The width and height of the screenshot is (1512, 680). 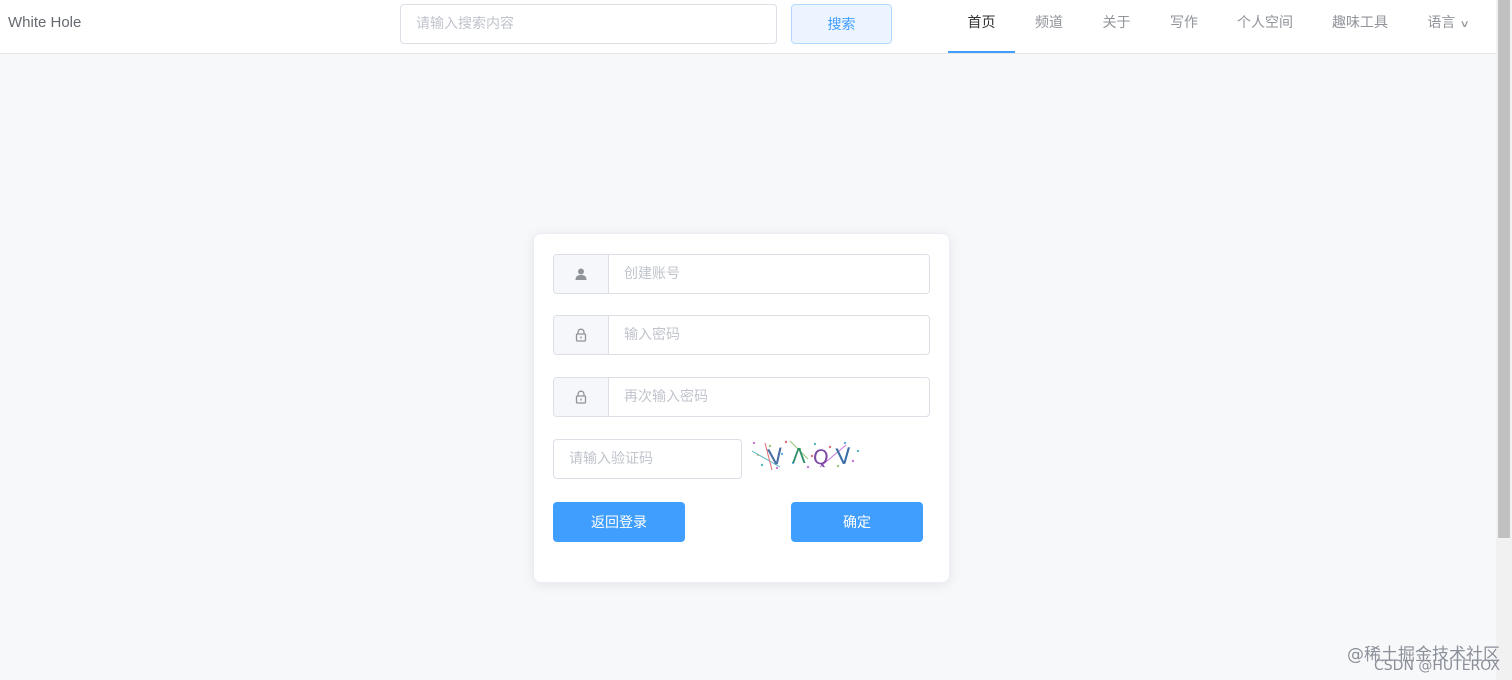 I want to click on account-field, so click(x=741, y=274).